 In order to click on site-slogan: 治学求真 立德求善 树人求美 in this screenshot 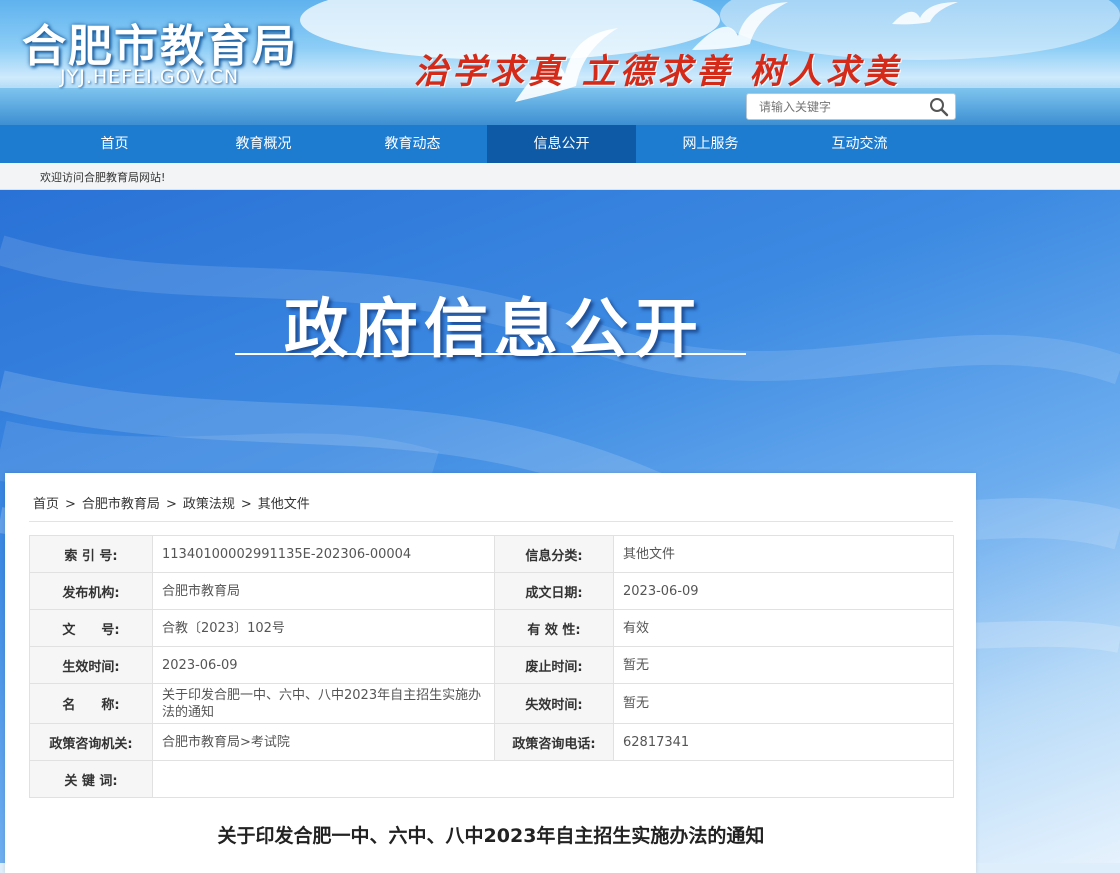, I will do `click(658, 72)`.